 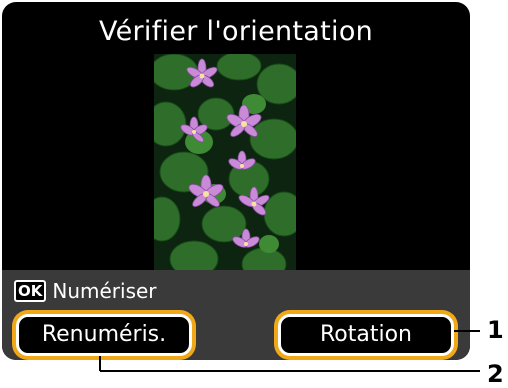 I want to click on callout-label-1: 1, so click(x=495, y=330).